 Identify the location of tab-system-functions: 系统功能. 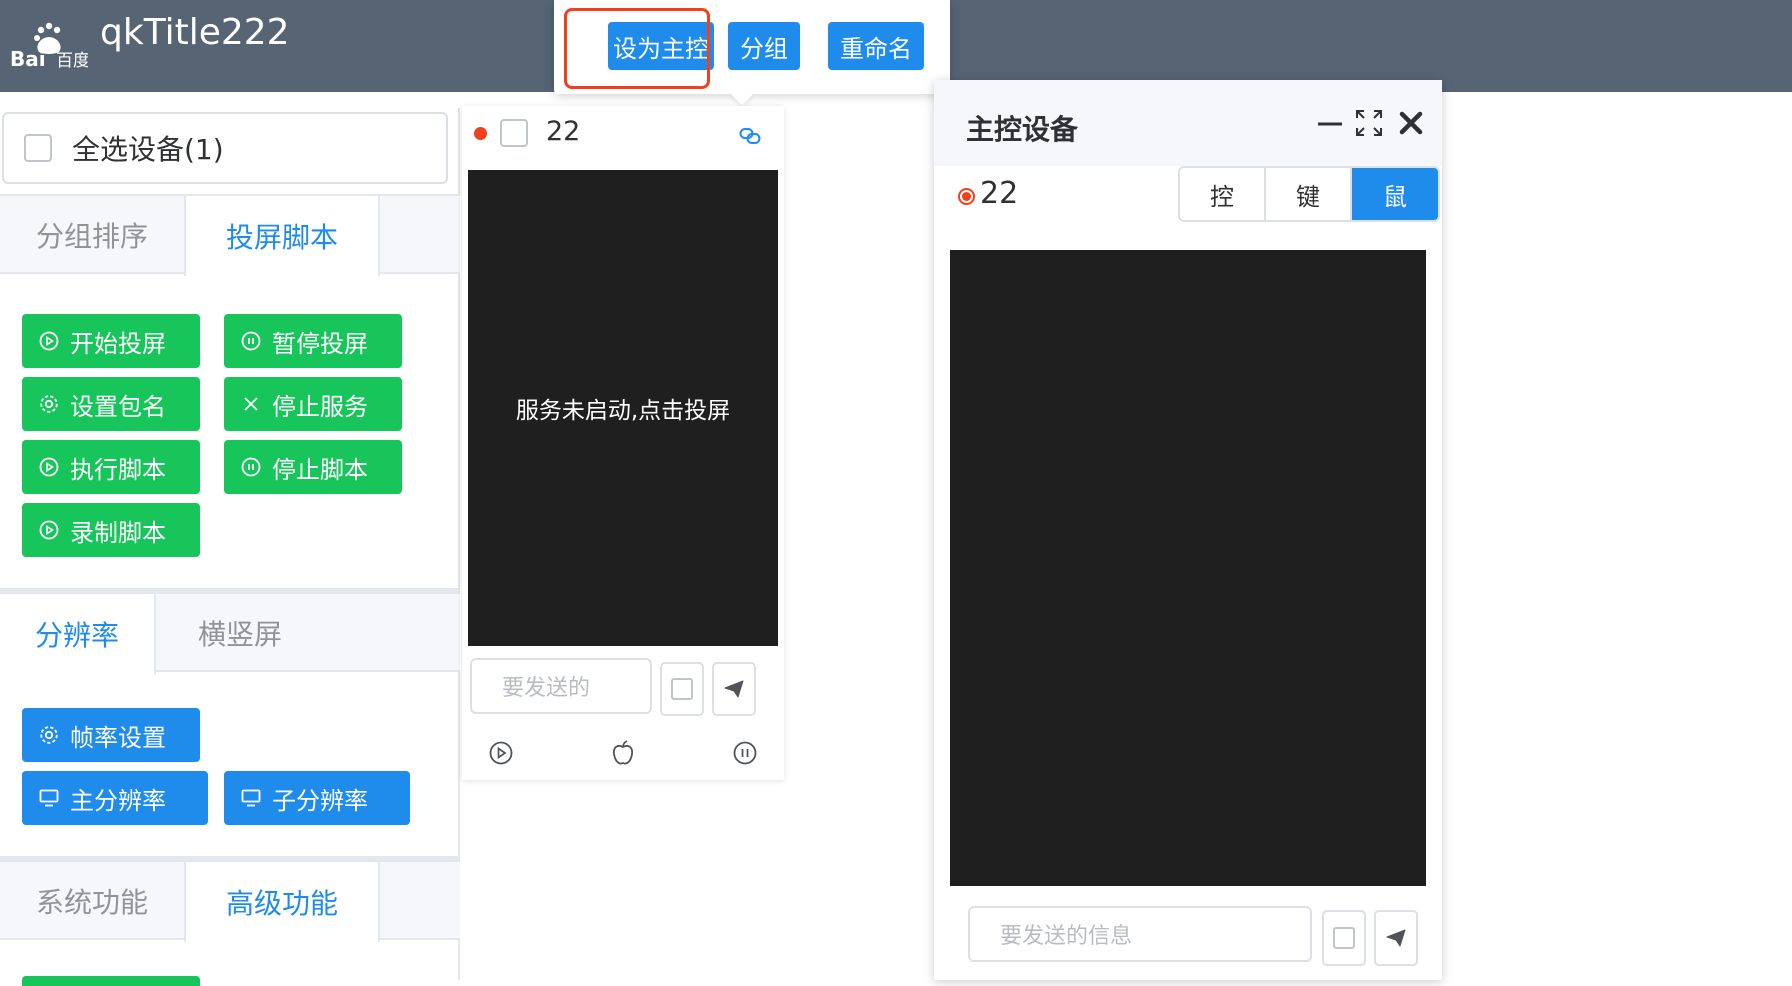
(92, 901).